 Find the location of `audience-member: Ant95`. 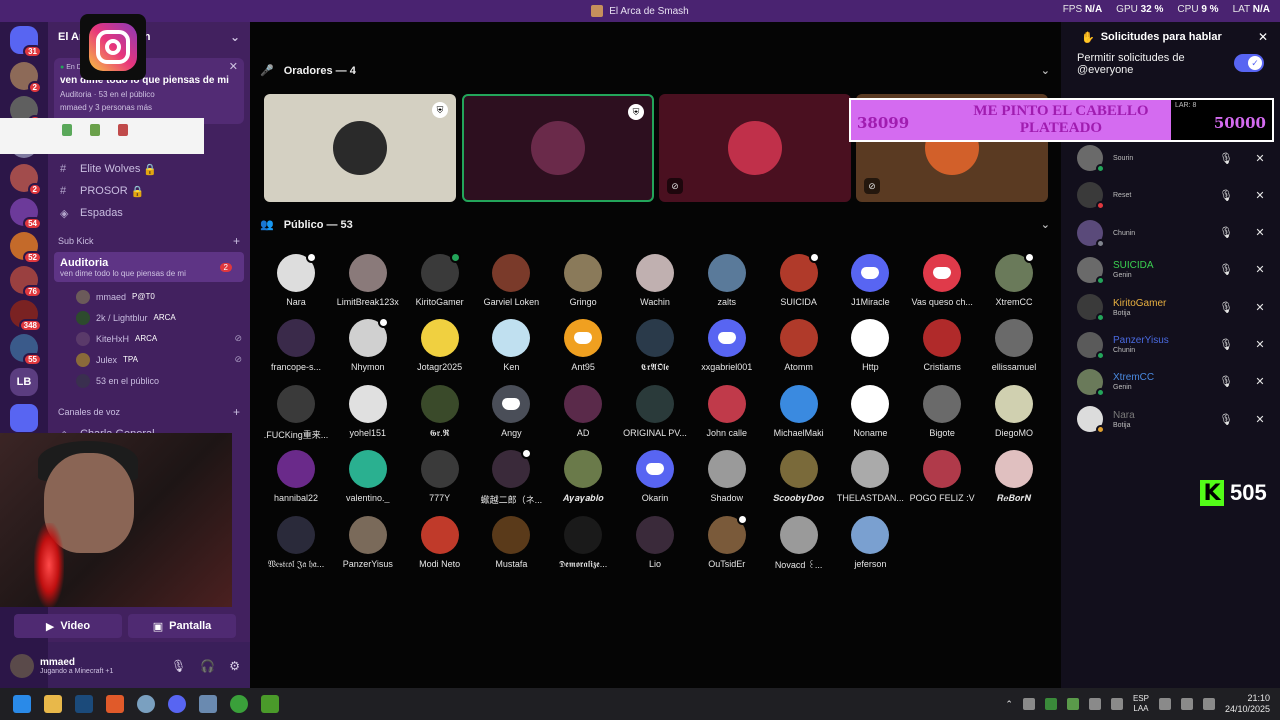

audience-member: Ant95 is located at coordinates (583, 345).